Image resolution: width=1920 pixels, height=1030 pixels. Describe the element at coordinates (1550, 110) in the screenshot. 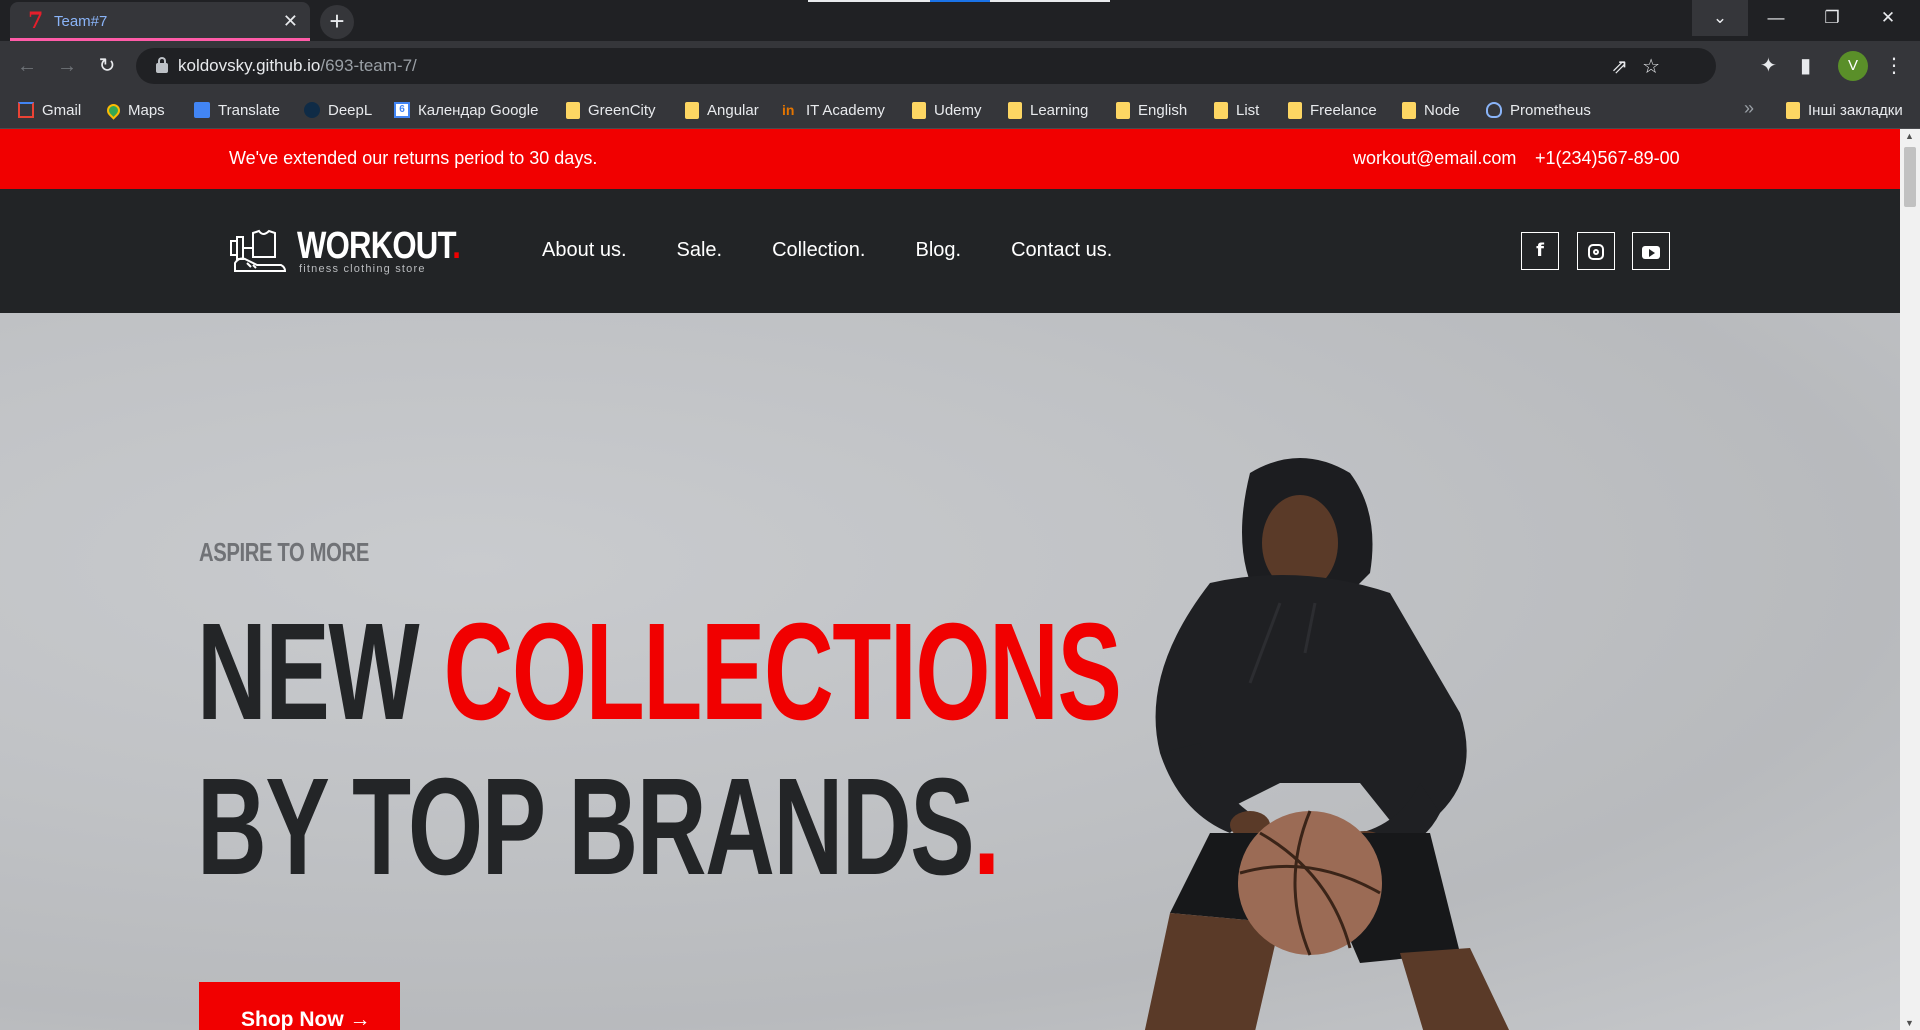

I see `bookmark-label: Prometheus` at that location.